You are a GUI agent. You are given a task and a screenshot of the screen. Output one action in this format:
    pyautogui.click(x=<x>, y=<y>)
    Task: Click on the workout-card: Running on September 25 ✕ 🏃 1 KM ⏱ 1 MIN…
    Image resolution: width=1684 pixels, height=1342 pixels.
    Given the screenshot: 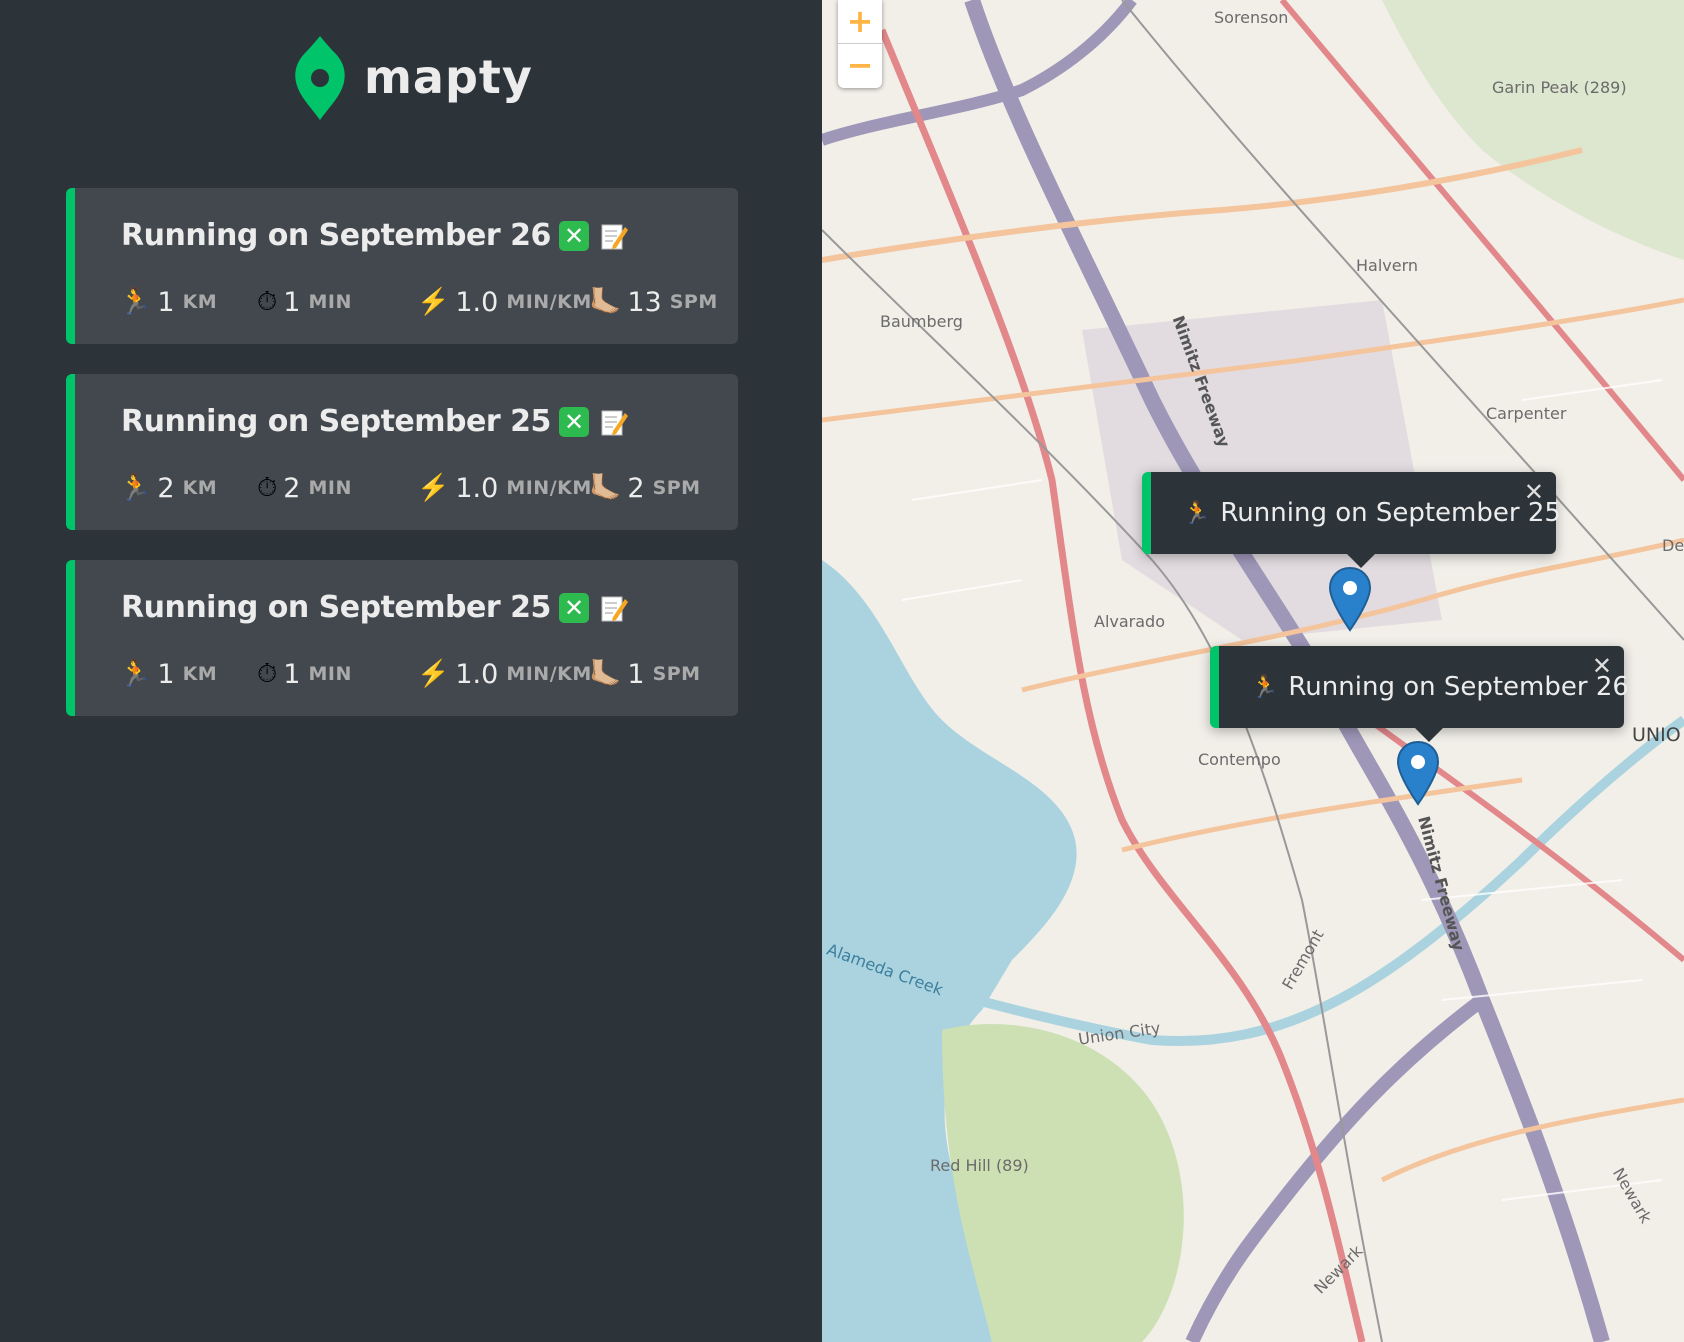 What is the action you would take?
    pyautogui.click(x=402, y=638)
    